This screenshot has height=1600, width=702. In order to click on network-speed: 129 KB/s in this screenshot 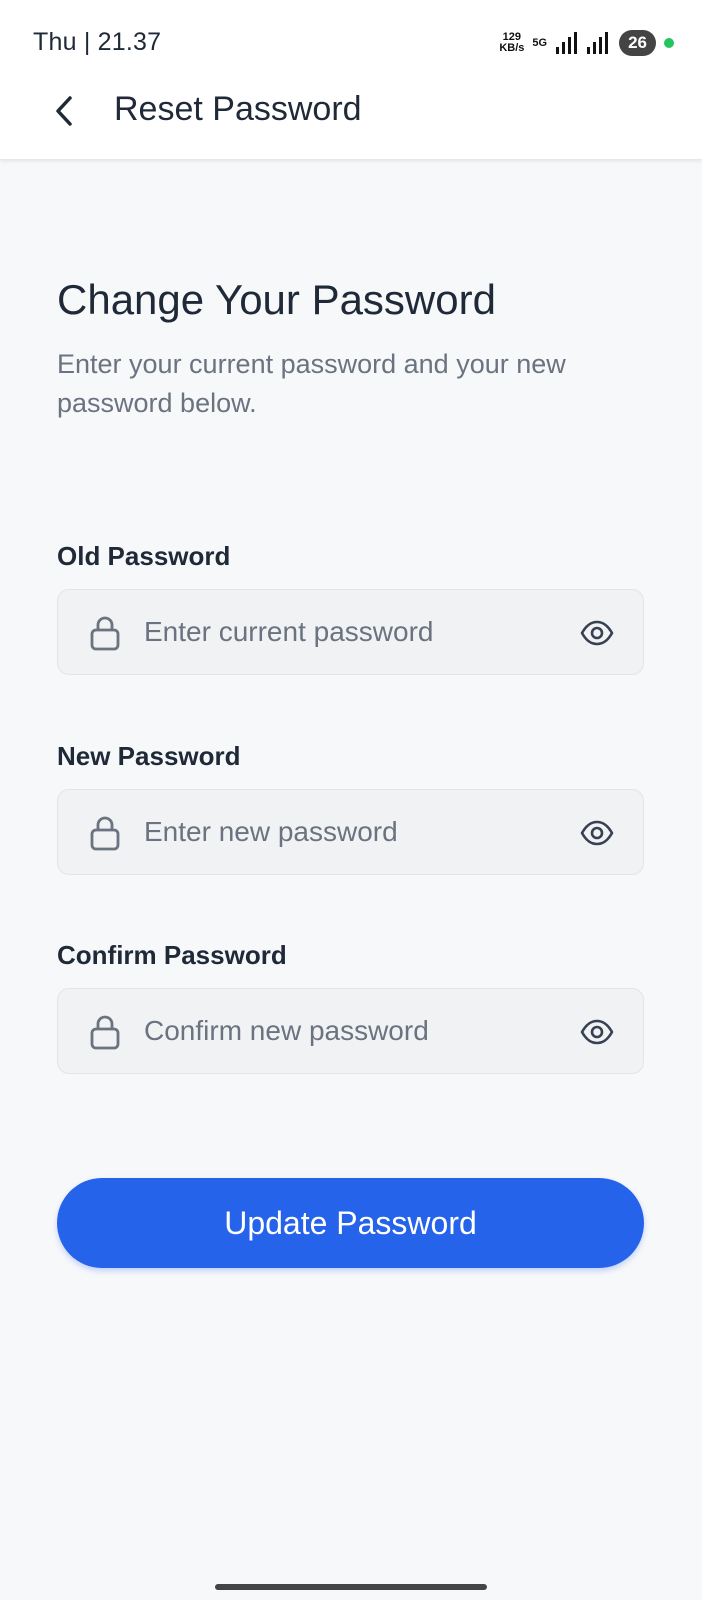, I will do `click(511, 43)`.